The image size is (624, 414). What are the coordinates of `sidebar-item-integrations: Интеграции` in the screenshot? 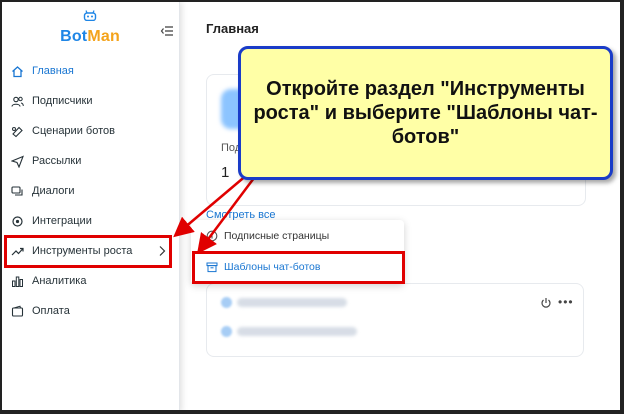 It's located at (91, 221).